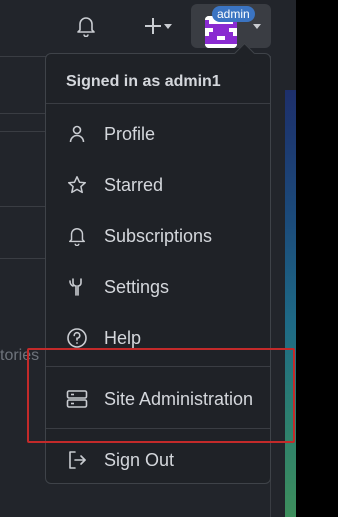 The height and width of the screenshot is (517, 338). What do you see at coordinates (158, 134) in the screenshot?
I see `menu-item-profile: Profile` at bounding box center [158, 134].